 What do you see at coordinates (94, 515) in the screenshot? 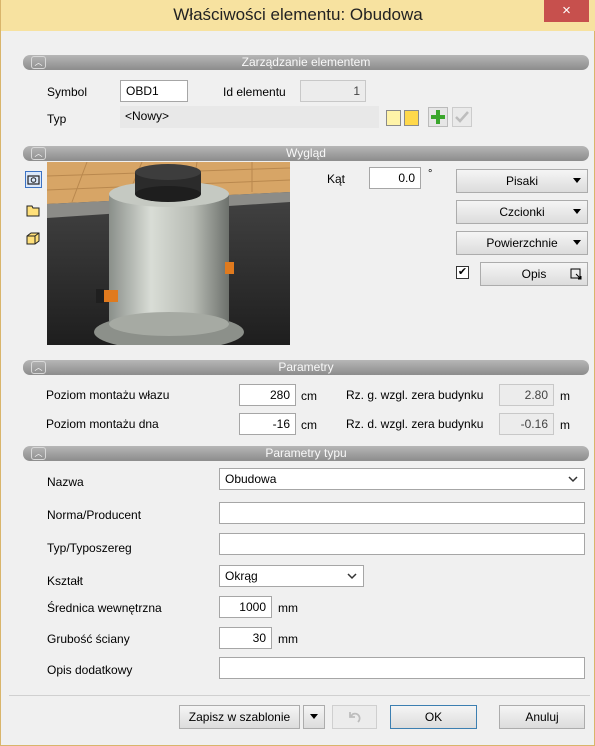
I see `norm-label: Norma/Producent` at bounding box center [94, 515].